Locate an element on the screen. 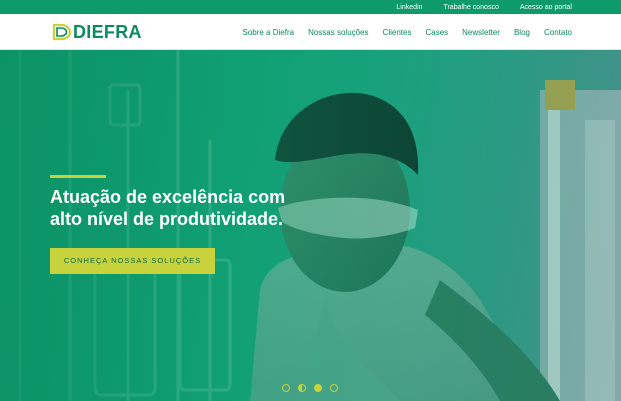 The image size is (621, 401). nav-contato: Contato is located at coordinates (558, 32).